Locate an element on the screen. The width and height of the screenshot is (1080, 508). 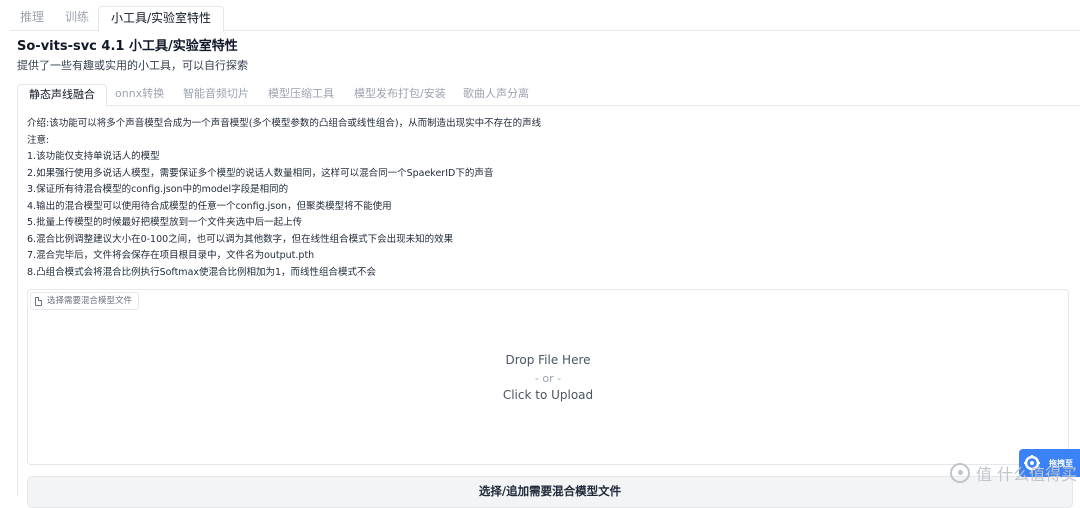
drop-or-text: - or - is located at coordinates (548, 378).